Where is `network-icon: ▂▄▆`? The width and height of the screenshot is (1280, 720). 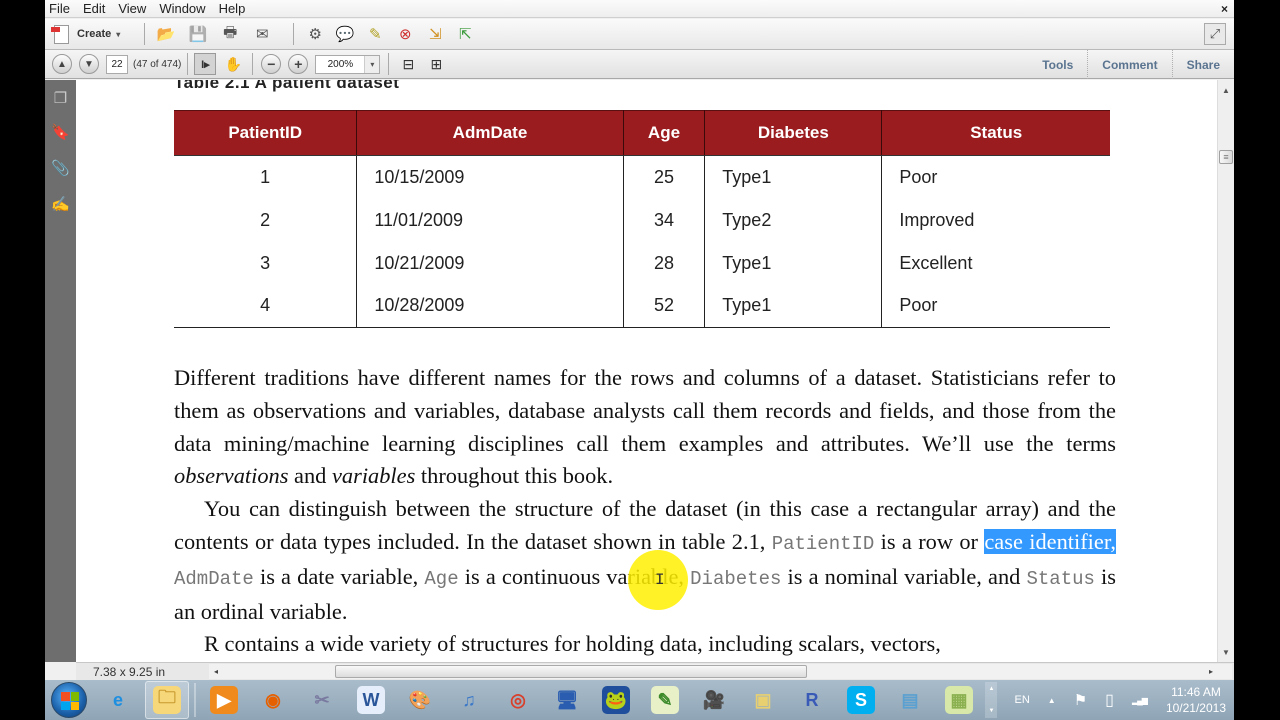 network-icon: ▂▄▆ is located at coordinates (1140, 700).